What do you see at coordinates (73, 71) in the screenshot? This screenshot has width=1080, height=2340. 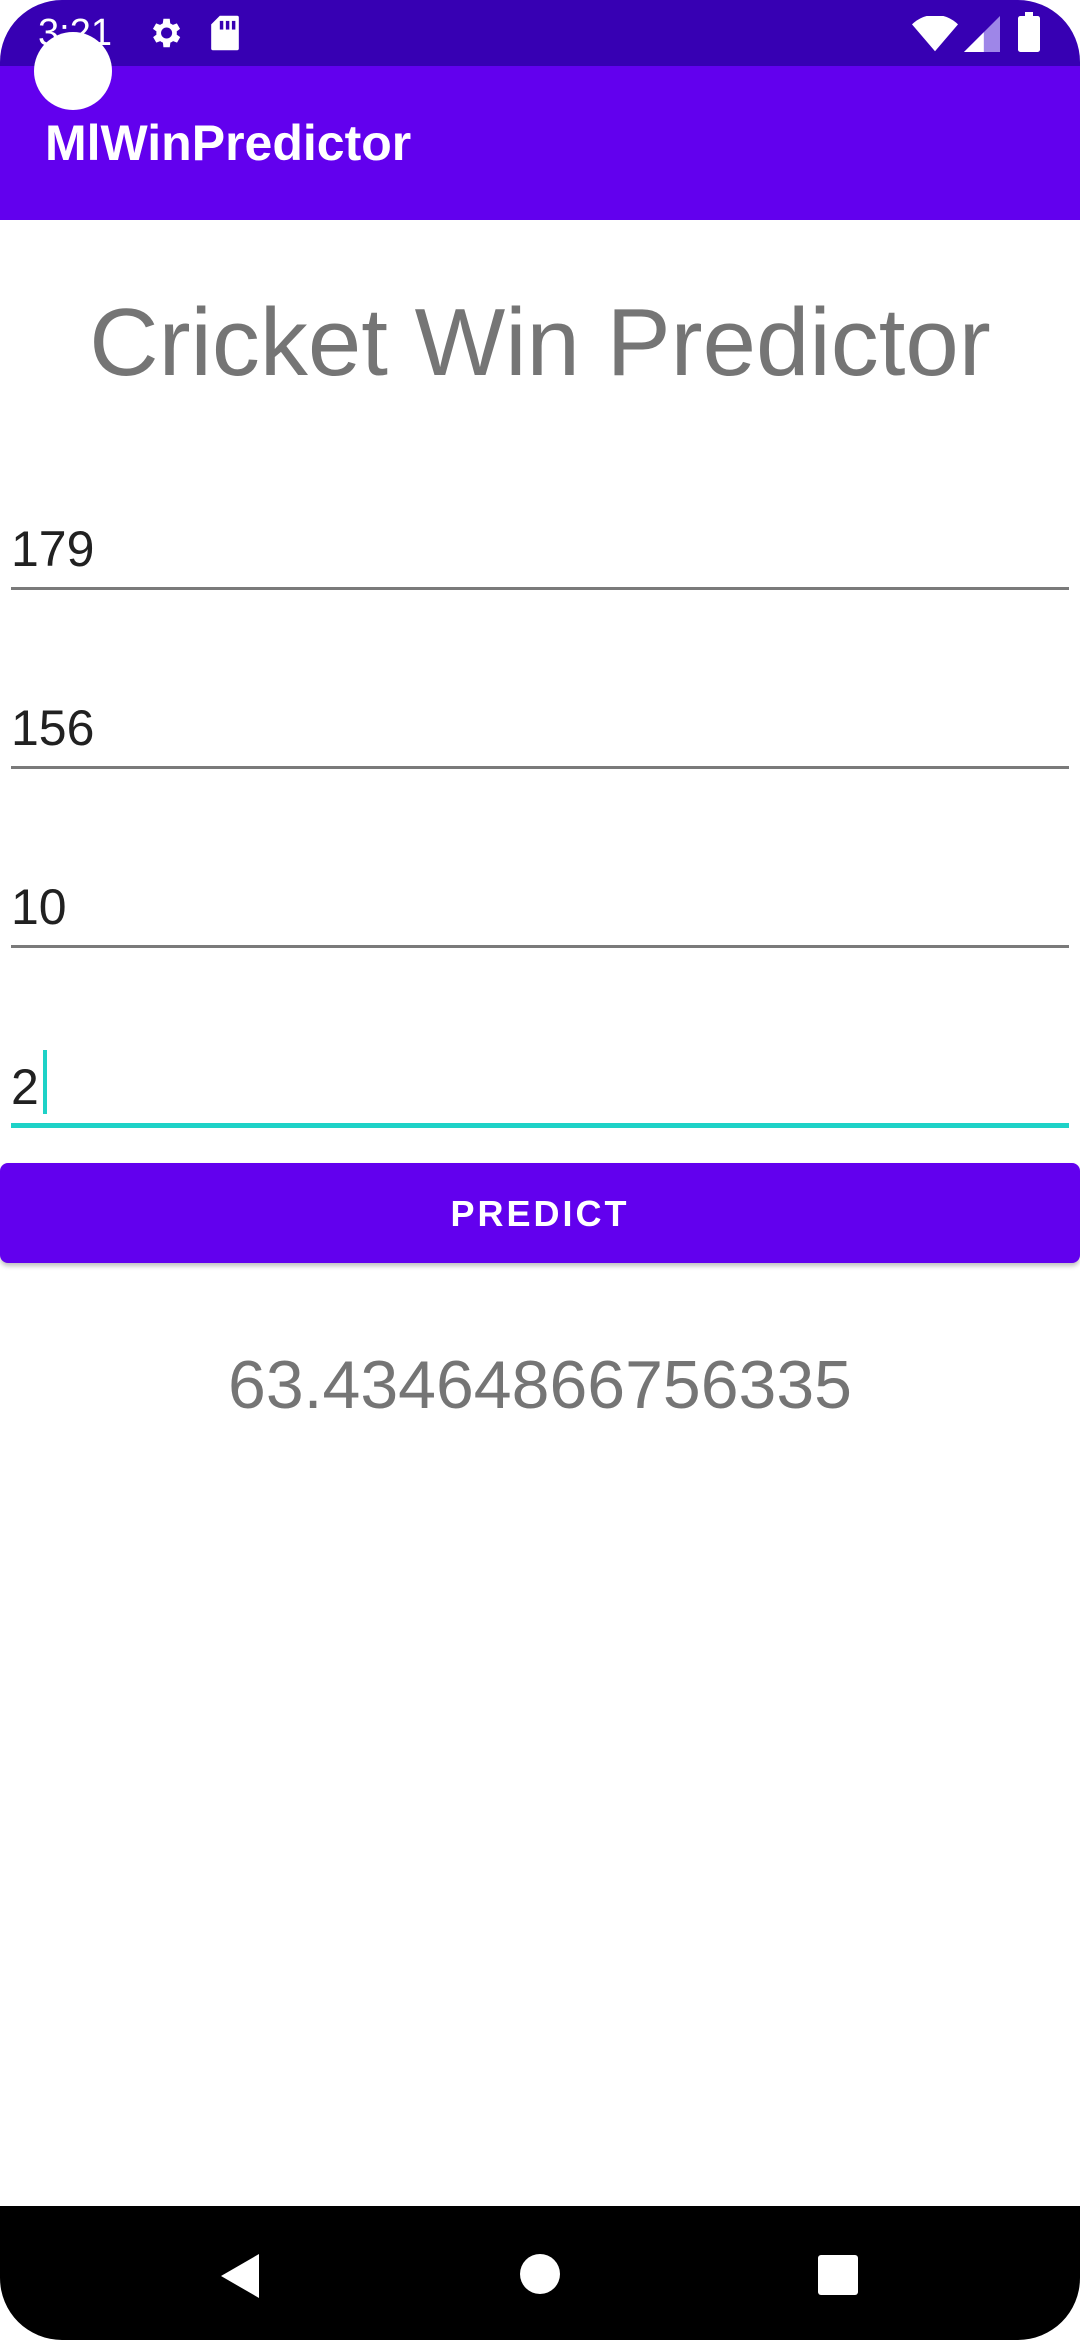 I see `camera-cutout` at bounding box center [73, 71].